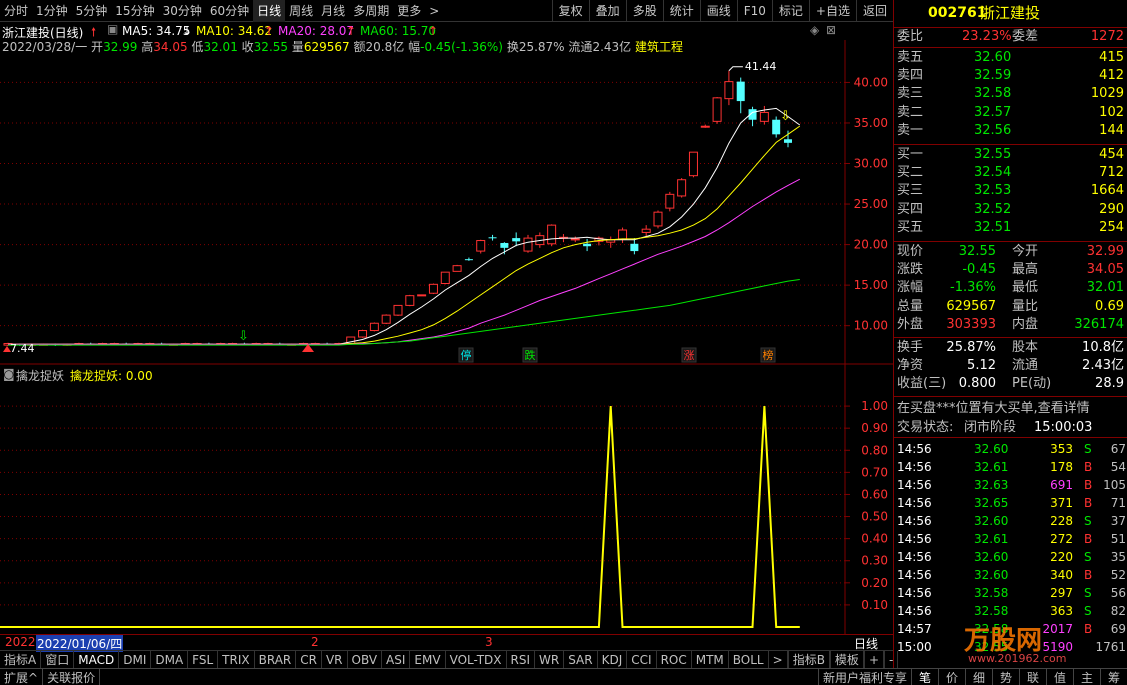 Image resolution: width=1127 pixels, height=685 pixels. I want to click on collapse-icon: ◈, so click(814, 30).